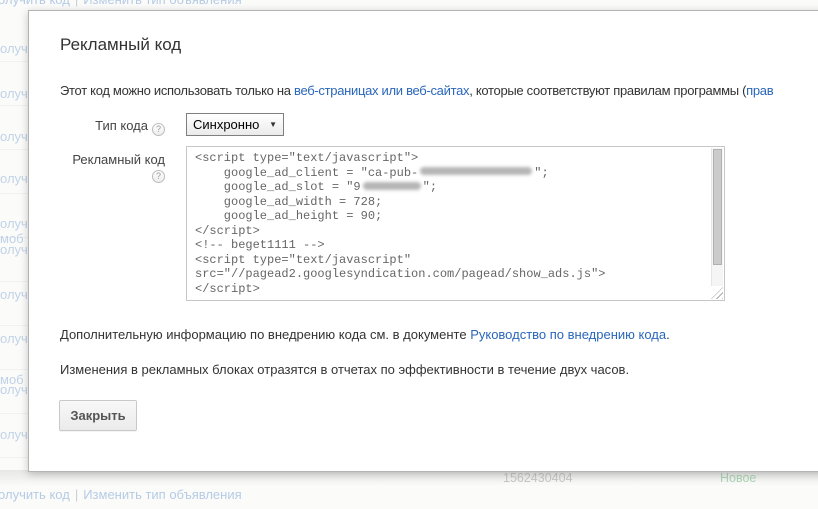 The width and height of the screenshot is (818, 509). I want to click on code-line: <script type="text/javascript", so click(450, 260).